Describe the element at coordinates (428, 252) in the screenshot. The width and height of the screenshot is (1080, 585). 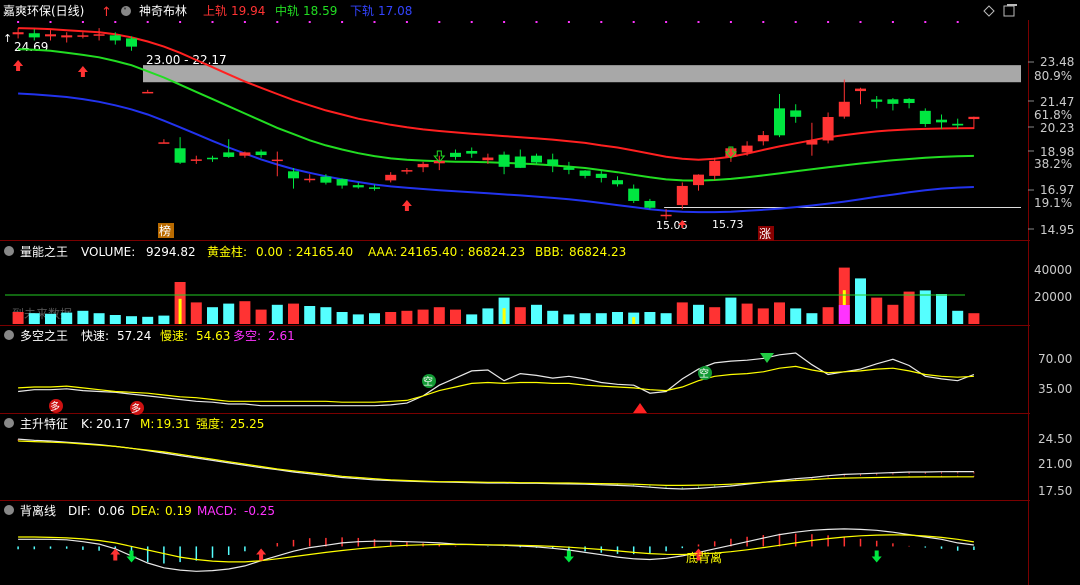
I see `svg-text: 24165.40` at that location.